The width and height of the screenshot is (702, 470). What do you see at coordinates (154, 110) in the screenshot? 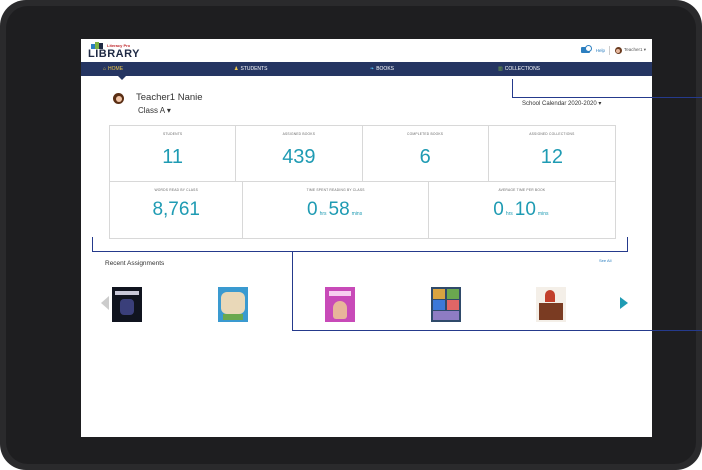
I see `class-selector: Class A ▾` at bounding box center [154, 110].